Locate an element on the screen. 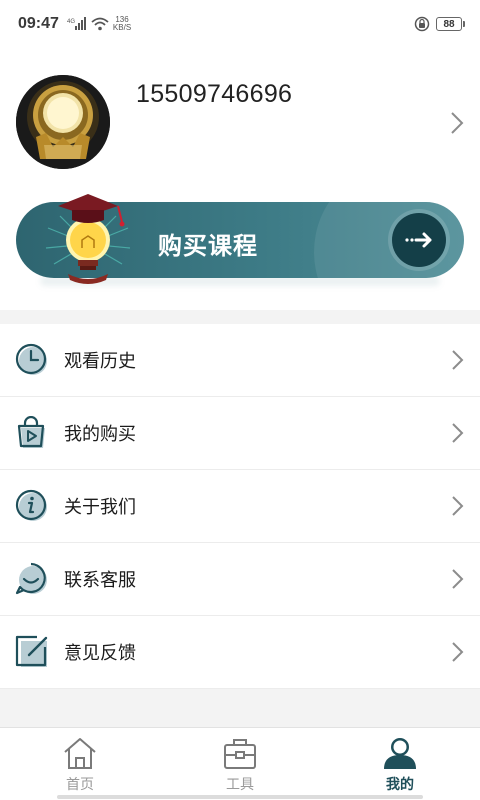 The width and height of the screenshot is (480, 800). tab-label: 我的 is located at coordinates (400, 785).